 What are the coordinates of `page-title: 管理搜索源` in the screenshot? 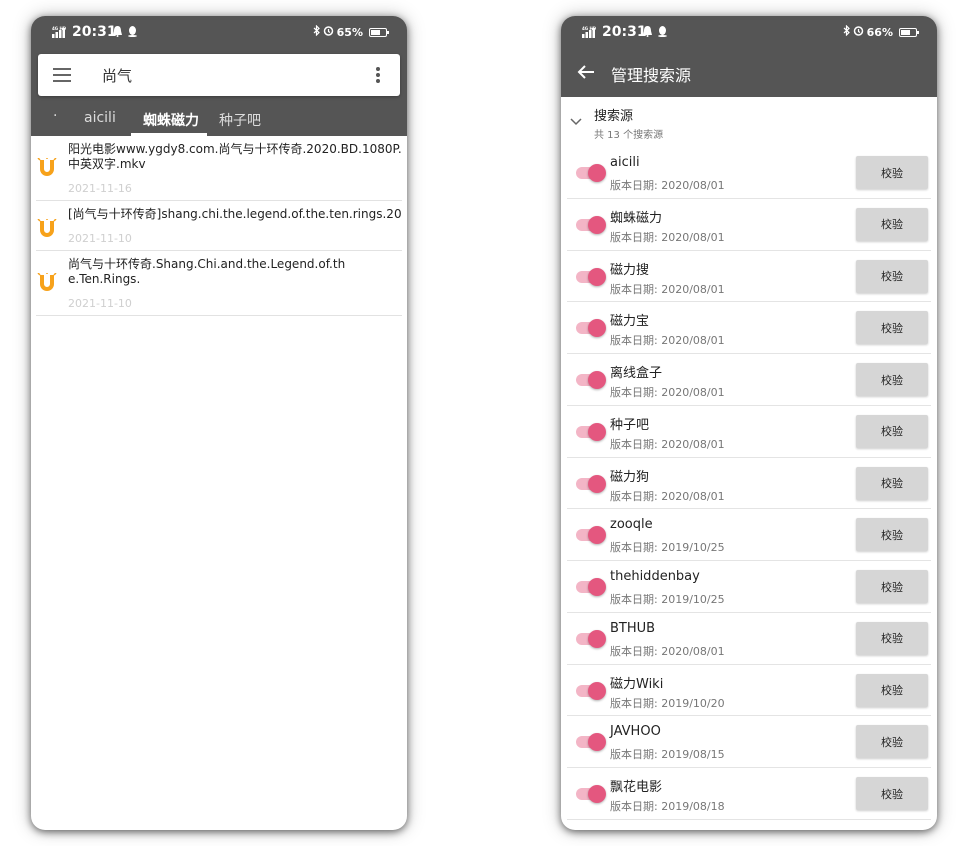 It's located at (651, 75).